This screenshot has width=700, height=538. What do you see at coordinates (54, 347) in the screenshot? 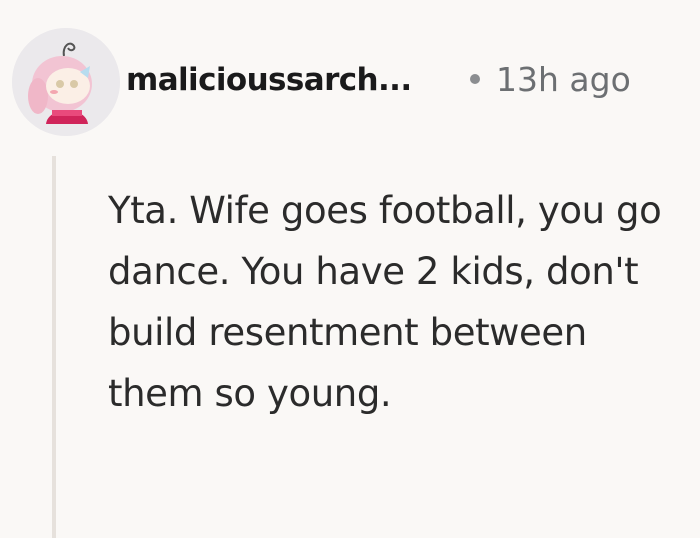
I see `thread-line` at bounding box center [54, 347].